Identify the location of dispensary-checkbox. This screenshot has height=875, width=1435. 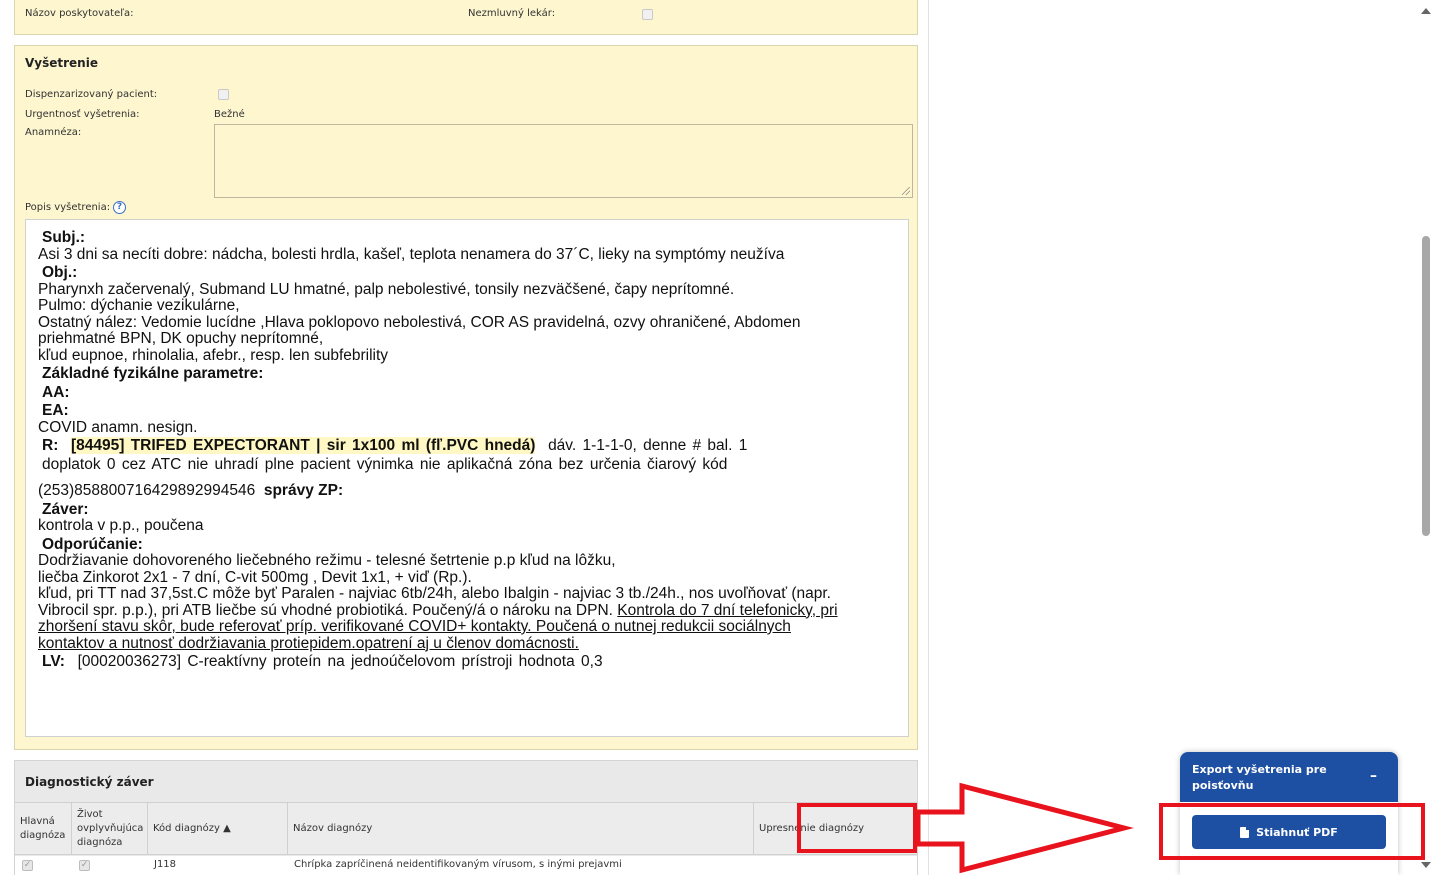
(223, 94).